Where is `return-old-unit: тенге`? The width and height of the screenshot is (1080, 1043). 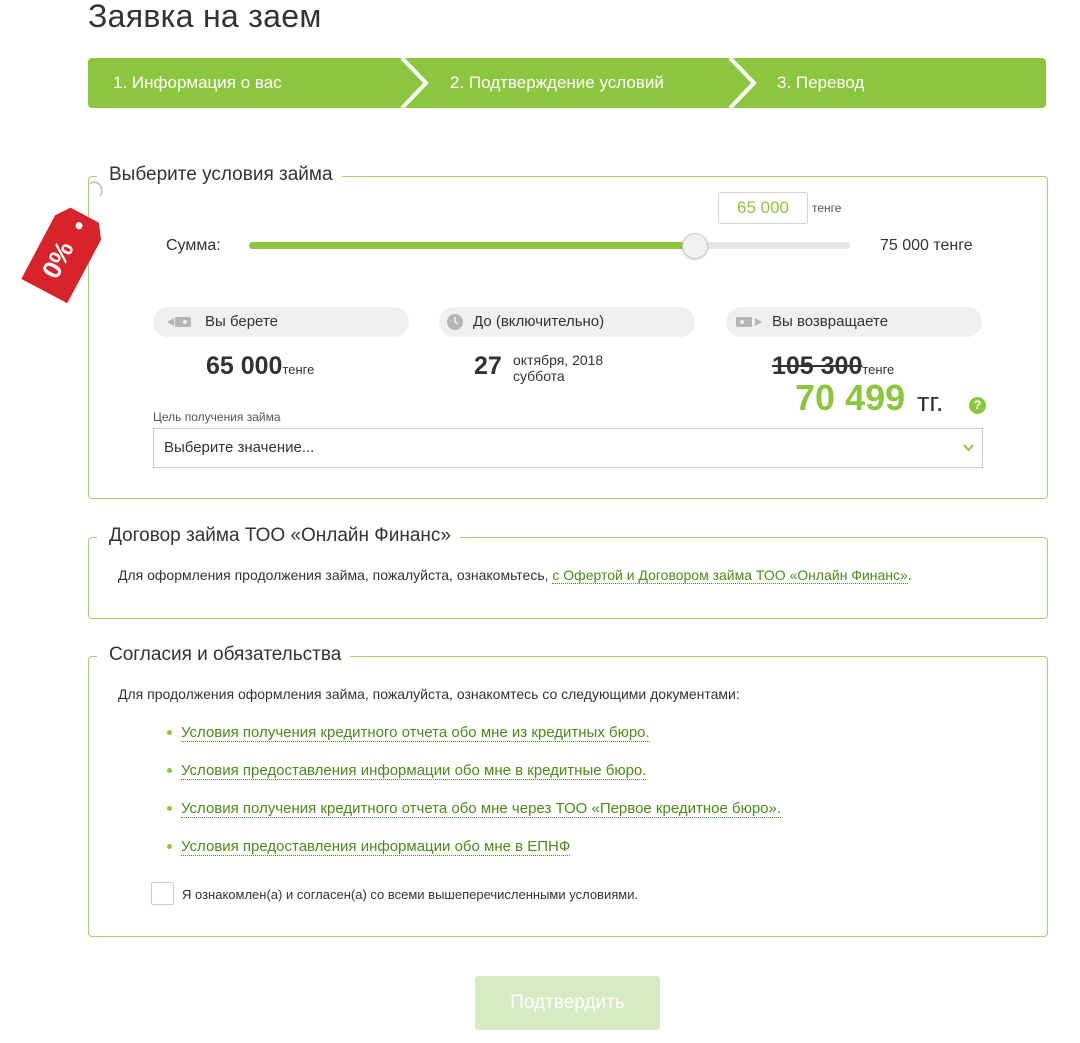 return-old-unit: тенге is located at coordinates (878, 369).